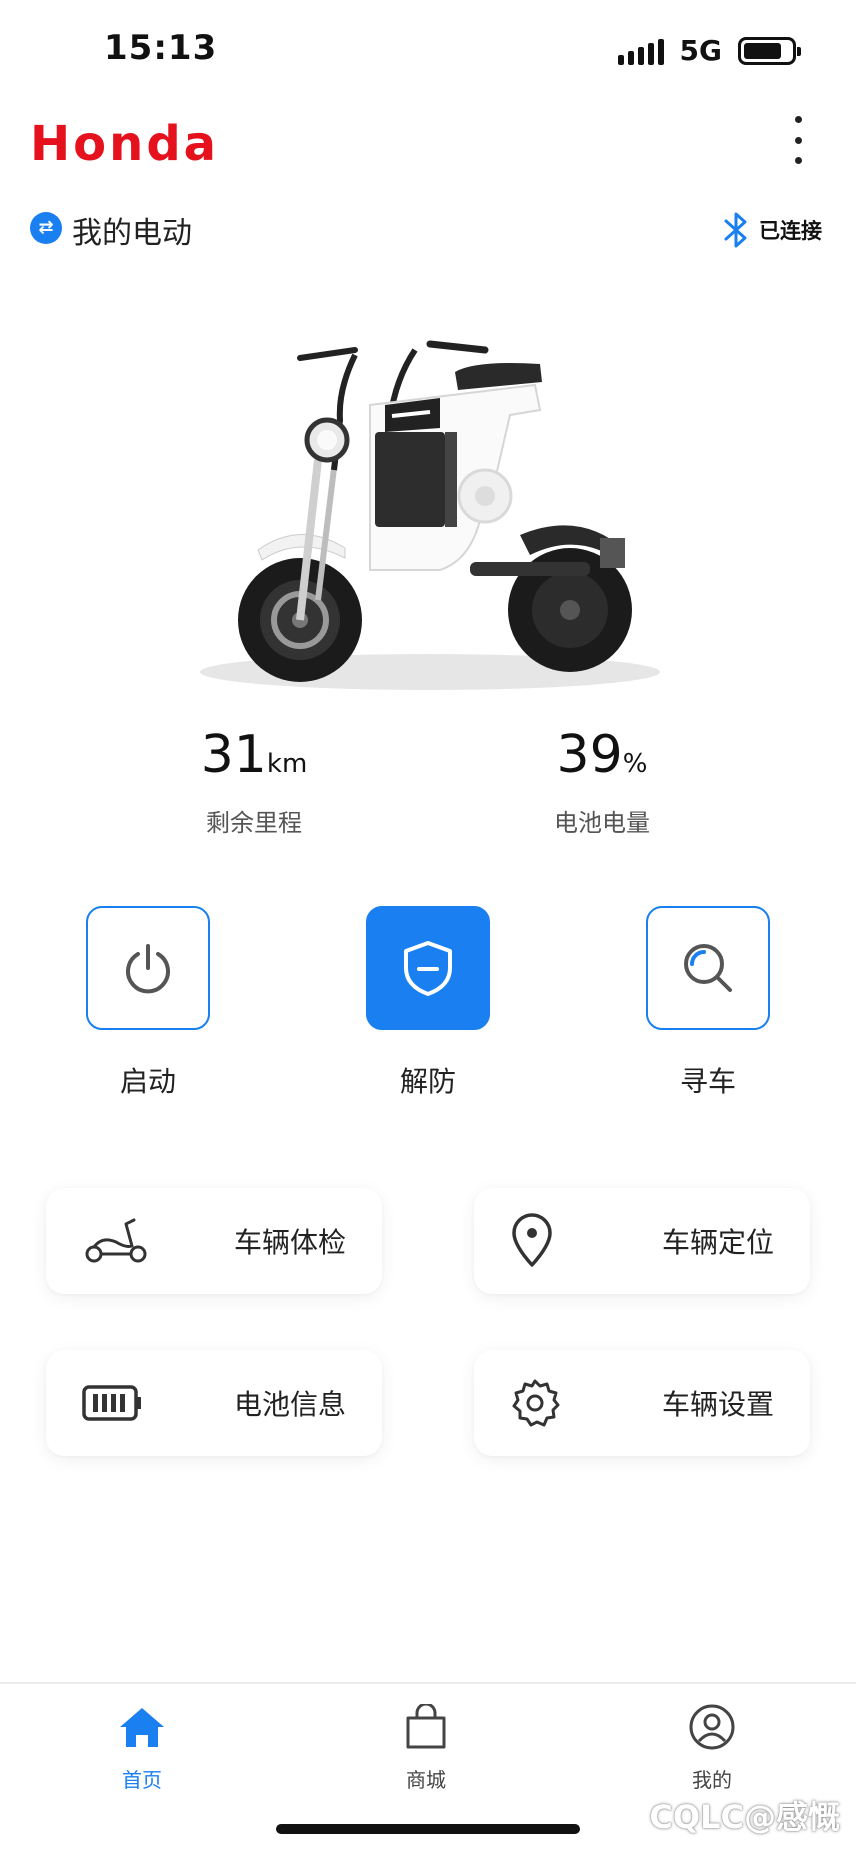 The height and width of the screenshot is (1852, 856). I want to click on vehicle-settings-card: 车辆设置, so click(642, 1403).